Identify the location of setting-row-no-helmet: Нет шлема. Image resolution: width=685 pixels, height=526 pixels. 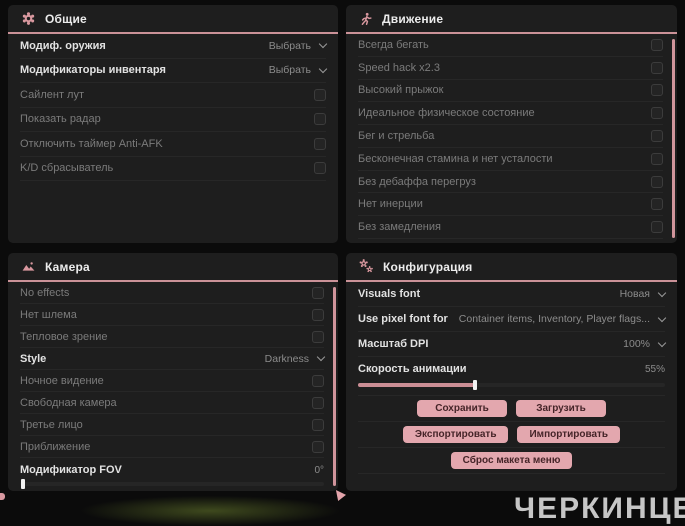
(172, 315).